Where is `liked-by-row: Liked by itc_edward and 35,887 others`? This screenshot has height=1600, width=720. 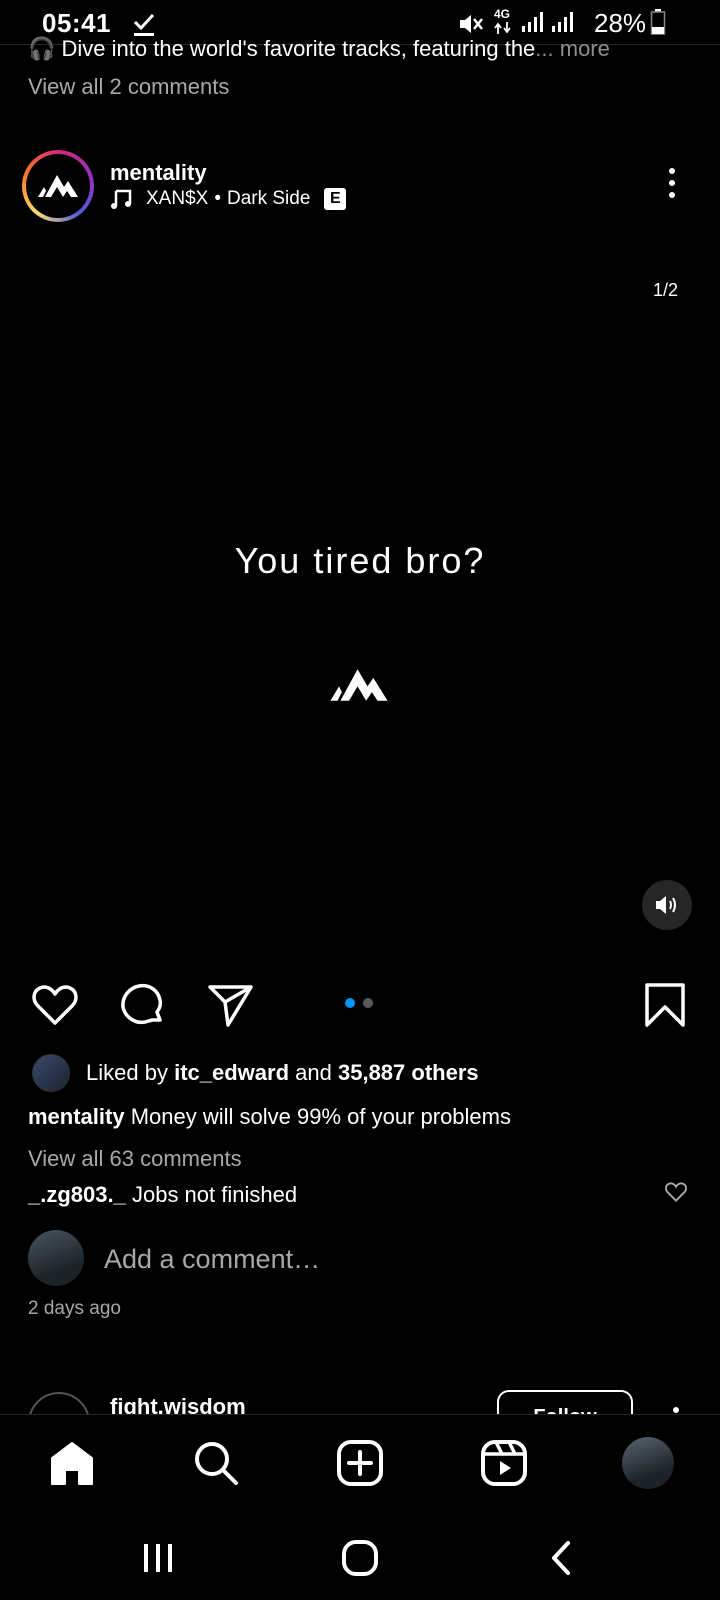
liked-by-row: Liked by itc_edward and 35,887 others is located at coordinates (255, 1073).